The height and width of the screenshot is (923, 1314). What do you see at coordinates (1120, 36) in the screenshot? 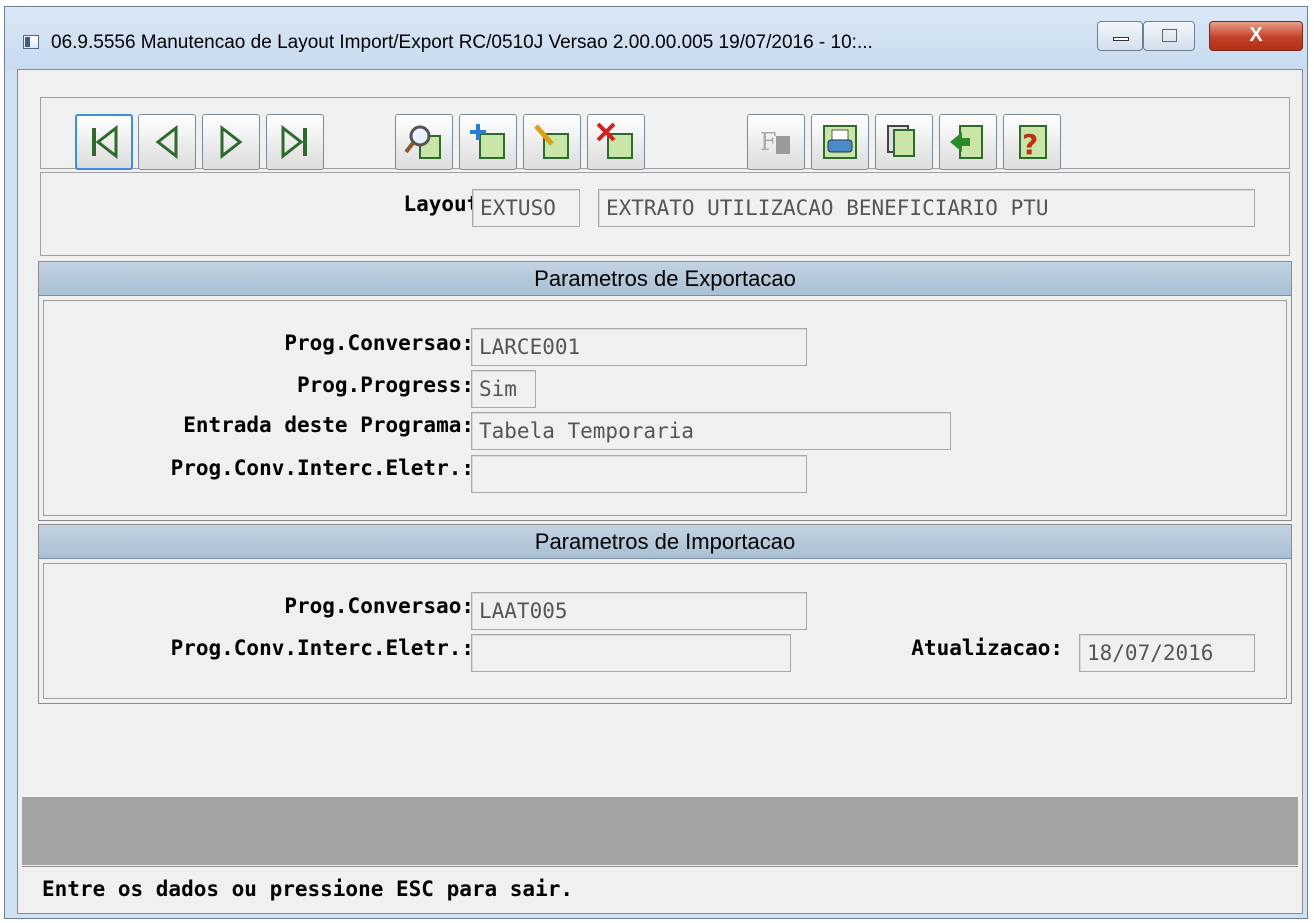
I see `minimize-button` at bounding box center [1120, 36].